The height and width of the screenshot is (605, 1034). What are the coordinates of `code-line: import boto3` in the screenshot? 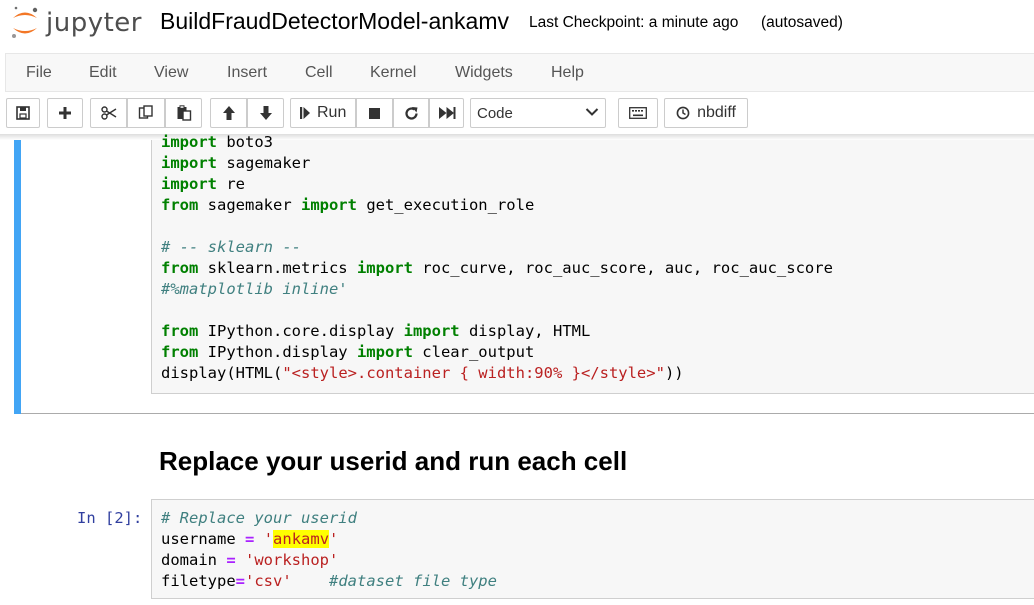 It's located at (217, 142).